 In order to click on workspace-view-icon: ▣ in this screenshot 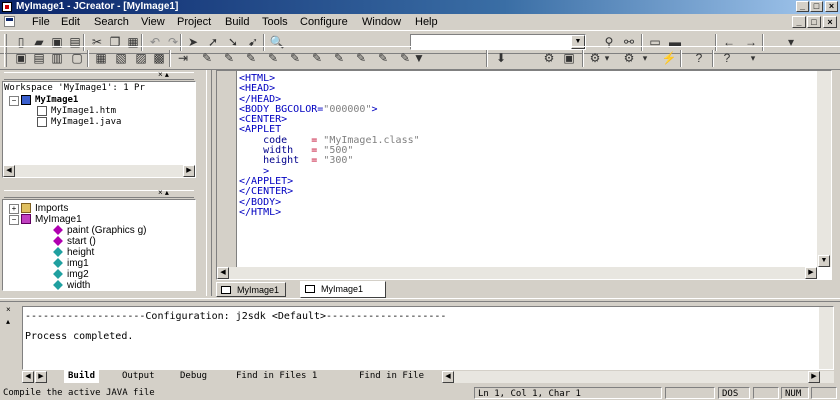, I will do `click(21, 58)`.